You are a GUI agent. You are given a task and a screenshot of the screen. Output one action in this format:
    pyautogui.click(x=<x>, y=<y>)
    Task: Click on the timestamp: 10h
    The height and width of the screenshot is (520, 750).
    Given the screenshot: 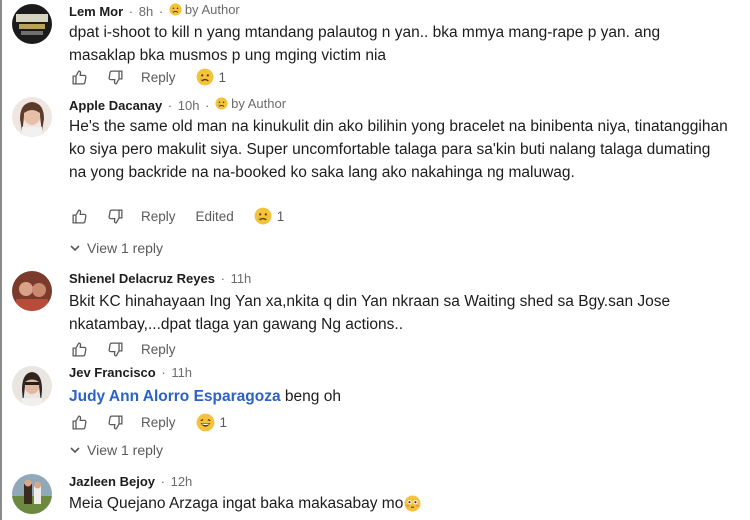 What is the action you would take?
    pyautogui.click(x=189, y=105)
    